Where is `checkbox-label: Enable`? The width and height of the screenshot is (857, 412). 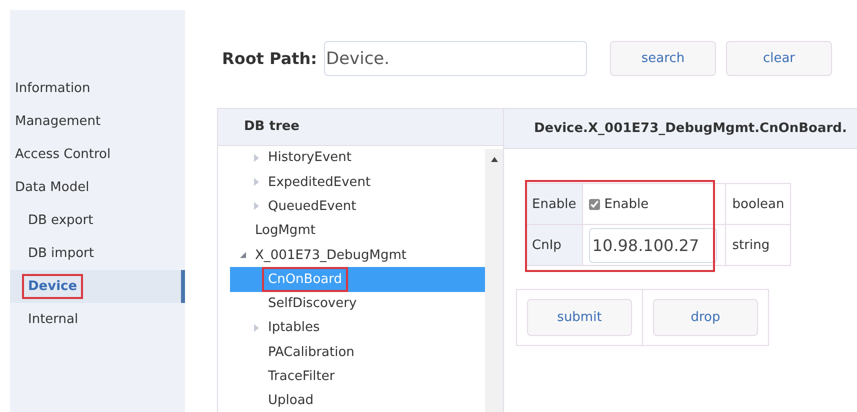 checkbox-label: Enable is located at coordinates (626, 204).